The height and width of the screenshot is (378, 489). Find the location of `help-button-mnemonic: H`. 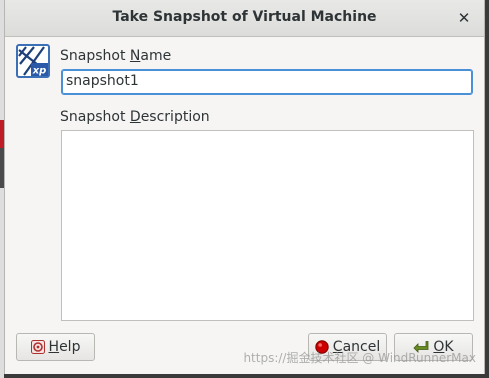

help-button-mnemonic: H is located at coordinates (54, 347).